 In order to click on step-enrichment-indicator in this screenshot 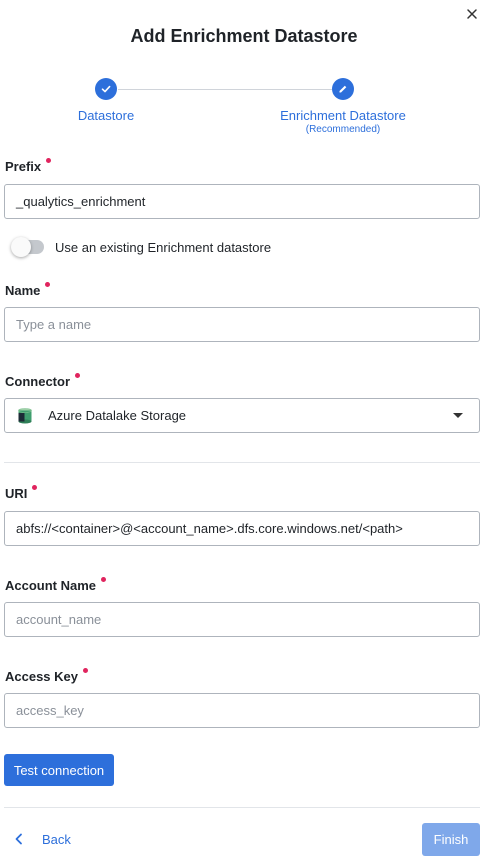, I will do `click(343, 89)`.